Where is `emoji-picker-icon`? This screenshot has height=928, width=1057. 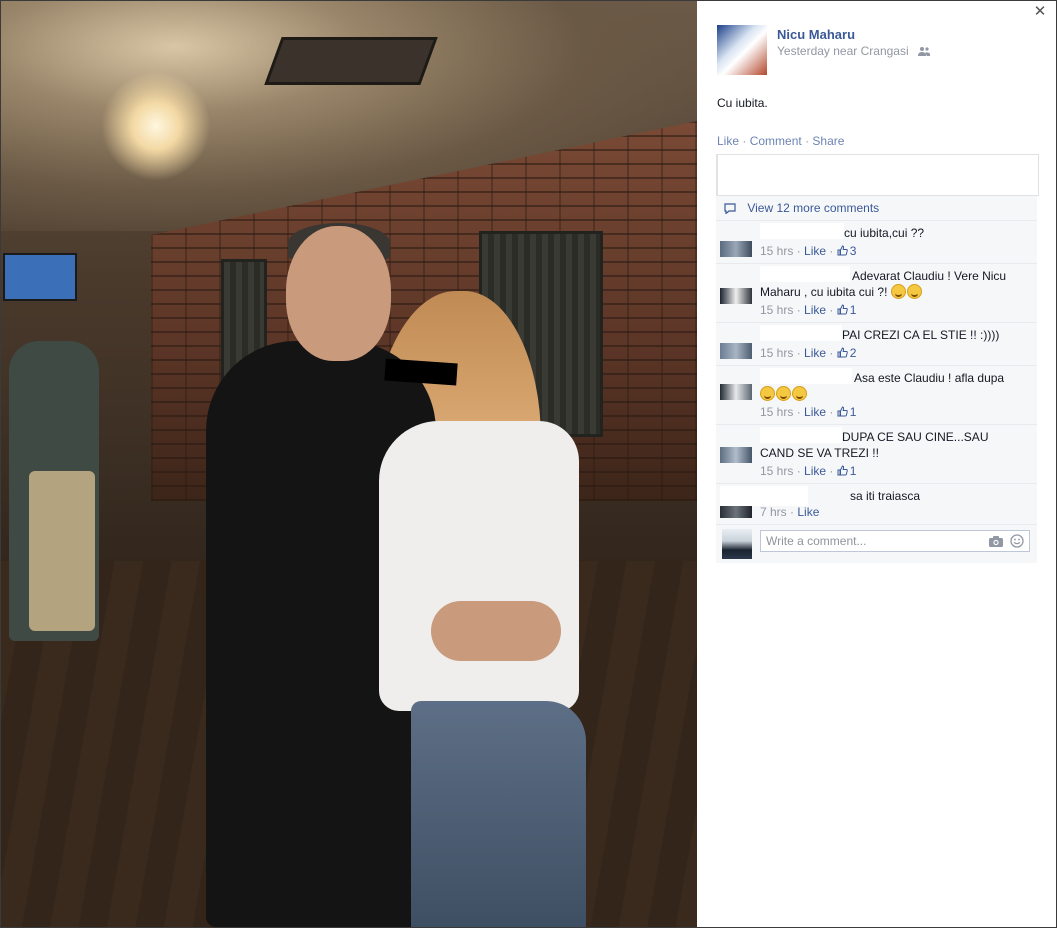
emoji-picker-icon is located at coordinates (1017, 541).